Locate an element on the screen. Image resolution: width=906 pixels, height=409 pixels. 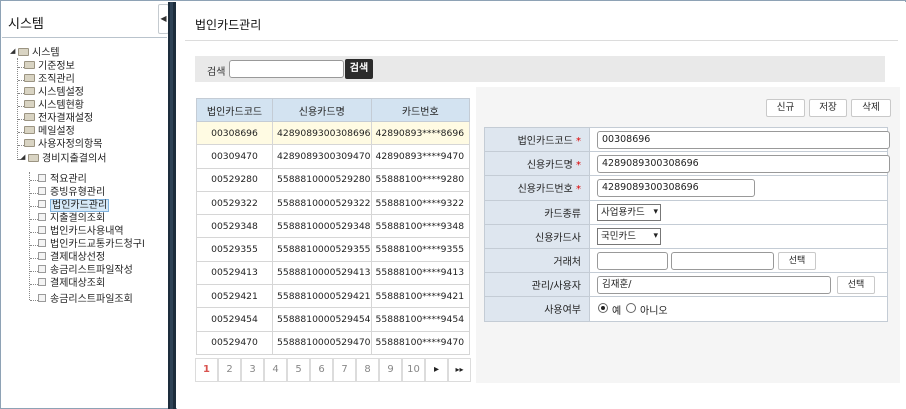
card-code-input: 00308696 is located at coordinates (743, 140).